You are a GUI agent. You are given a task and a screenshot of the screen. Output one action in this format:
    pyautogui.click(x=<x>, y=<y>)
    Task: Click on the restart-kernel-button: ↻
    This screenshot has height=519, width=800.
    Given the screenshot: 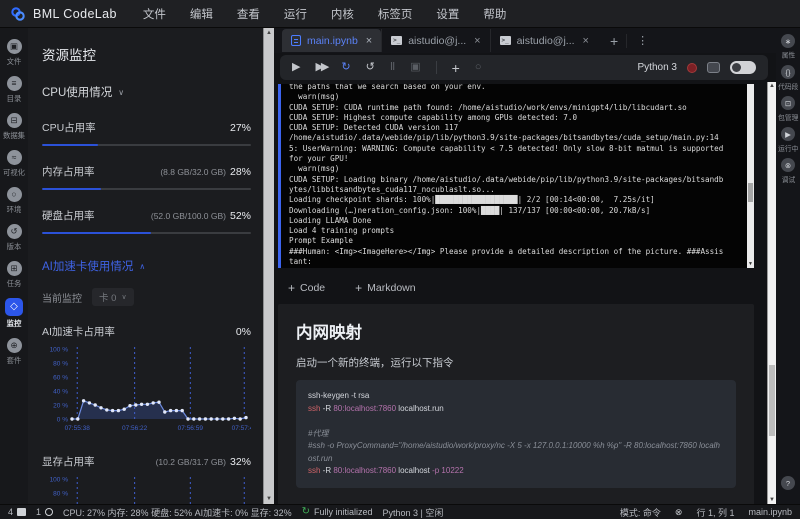 What is the action you would take?
    pyautogui.click(x=345, y=67)
    